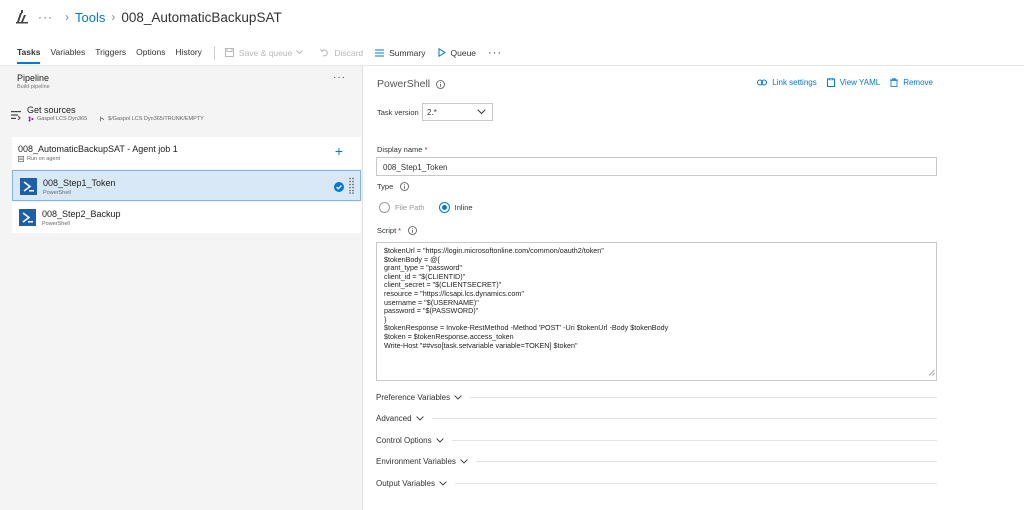  What do you see at coordinates (98, 149) in the screenshot?
I see `agent-job-title: 008_AutomaticBackupSAT - Agent job 1` at bounding box center [98, 149].